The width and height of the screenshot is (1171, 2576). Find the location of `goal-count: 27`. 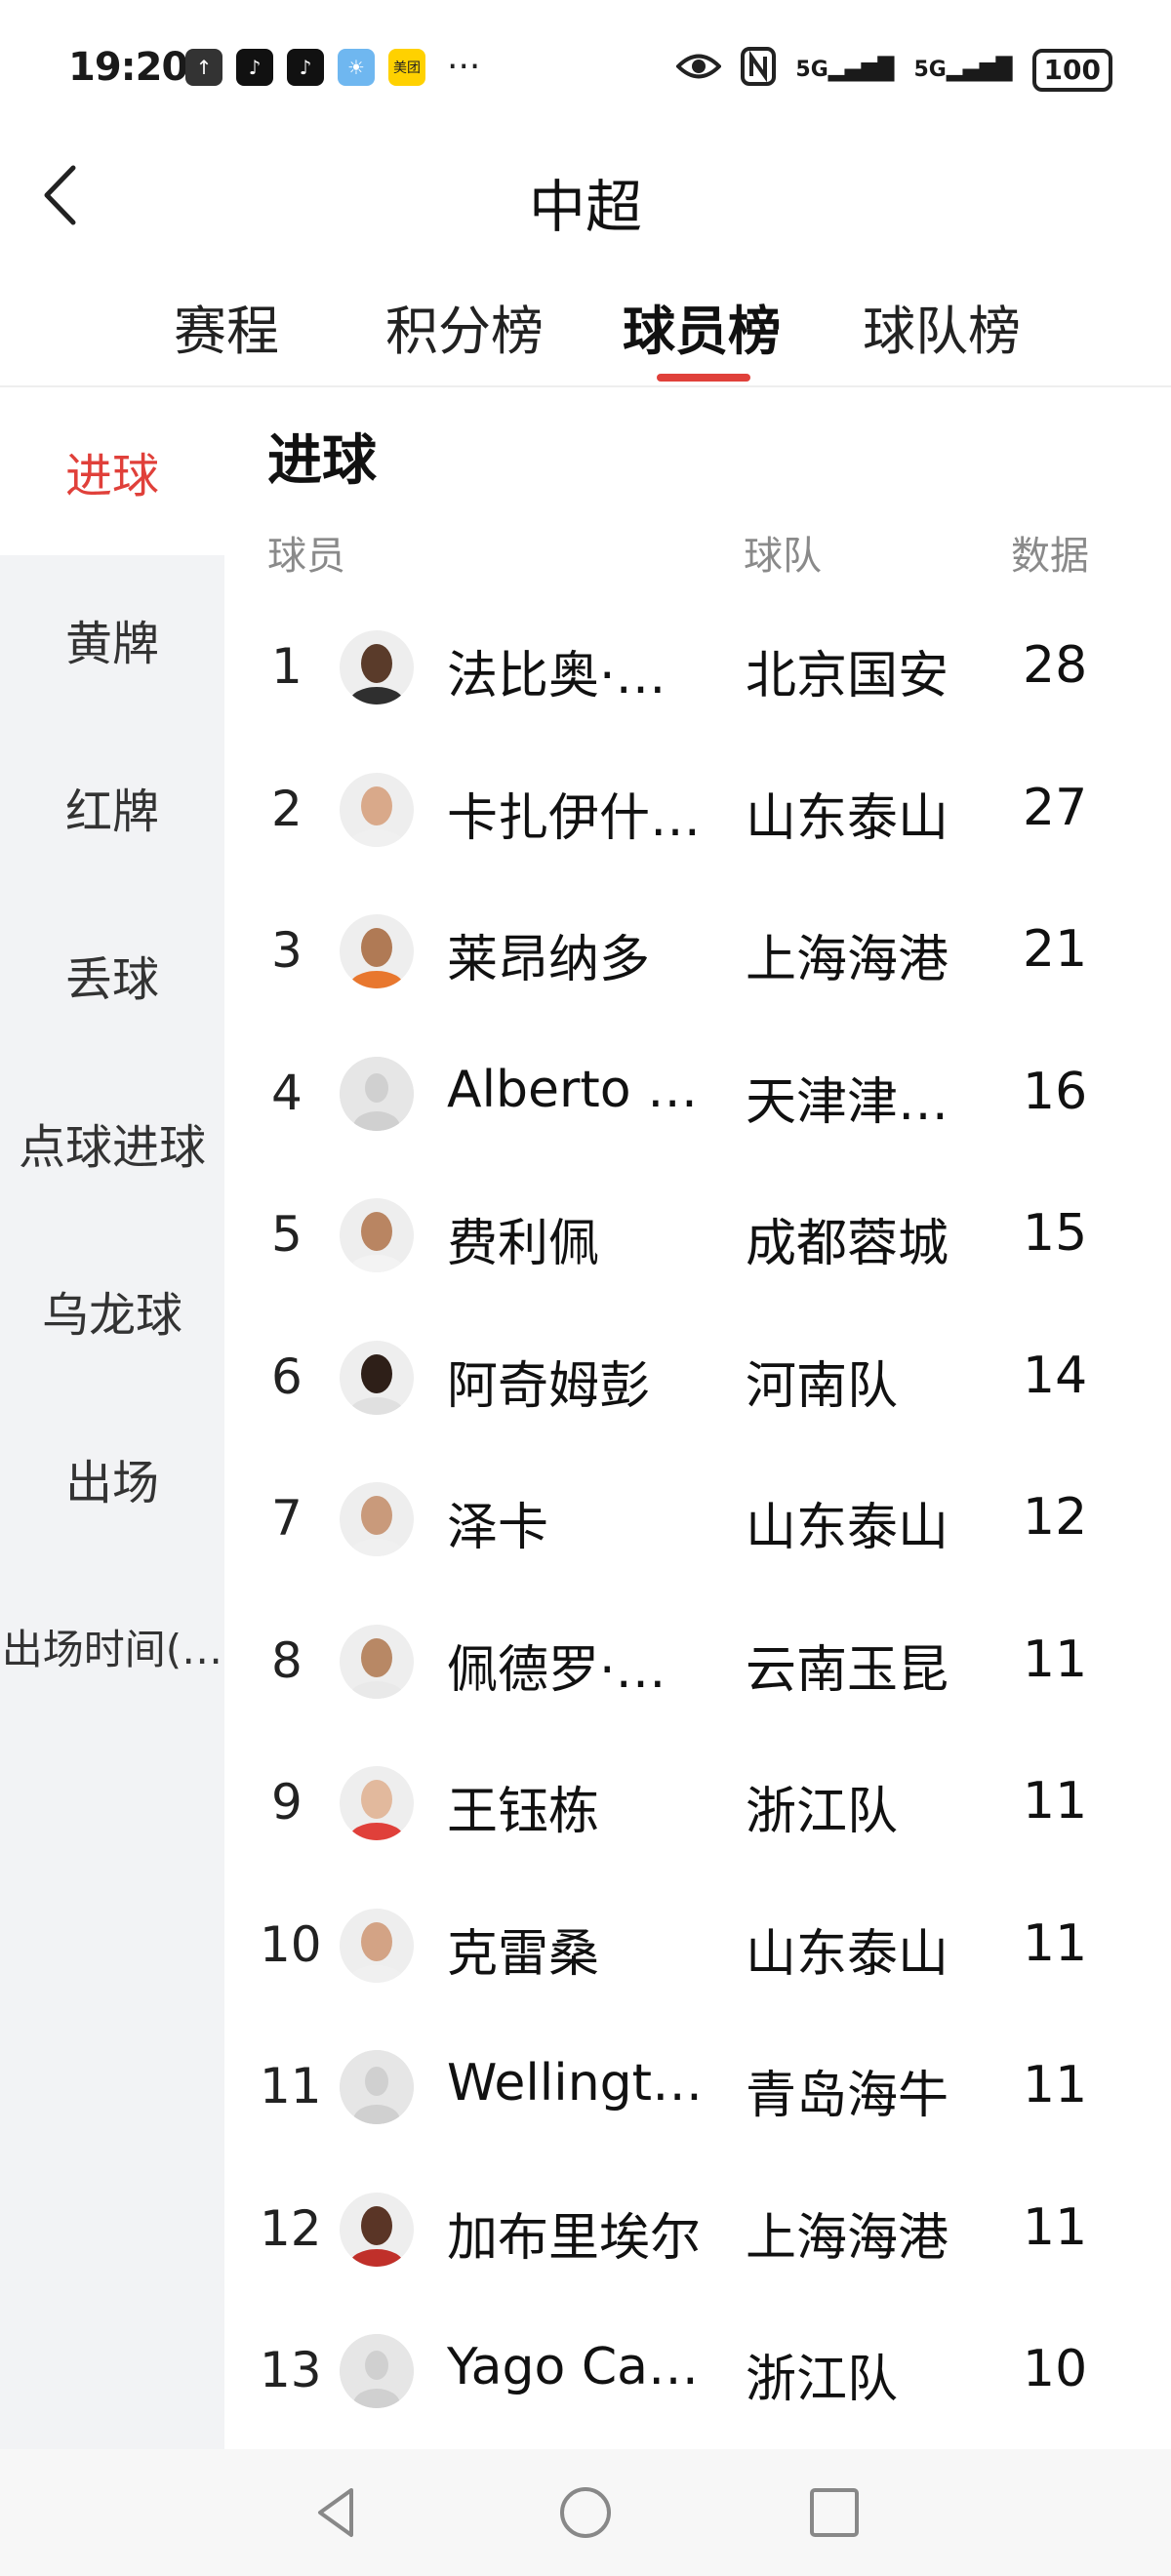

goal-count: 27 is located at coordinates (1055, 807).